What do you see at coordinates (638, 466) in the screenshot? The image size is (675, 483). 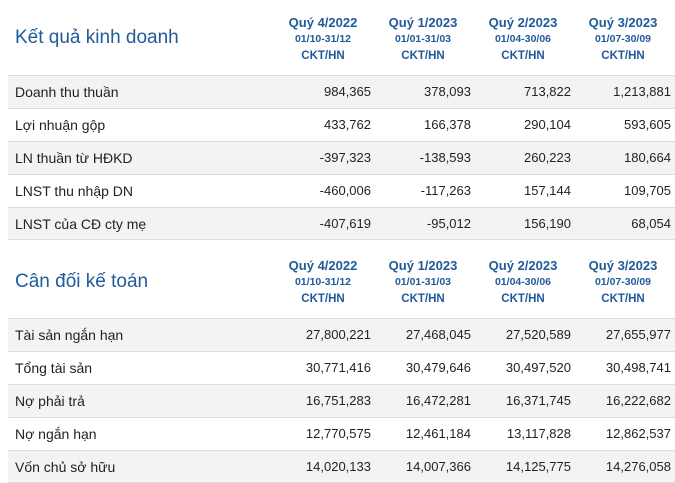 I see `table-cell: 14,276,058` at bounding box center [638, 466].